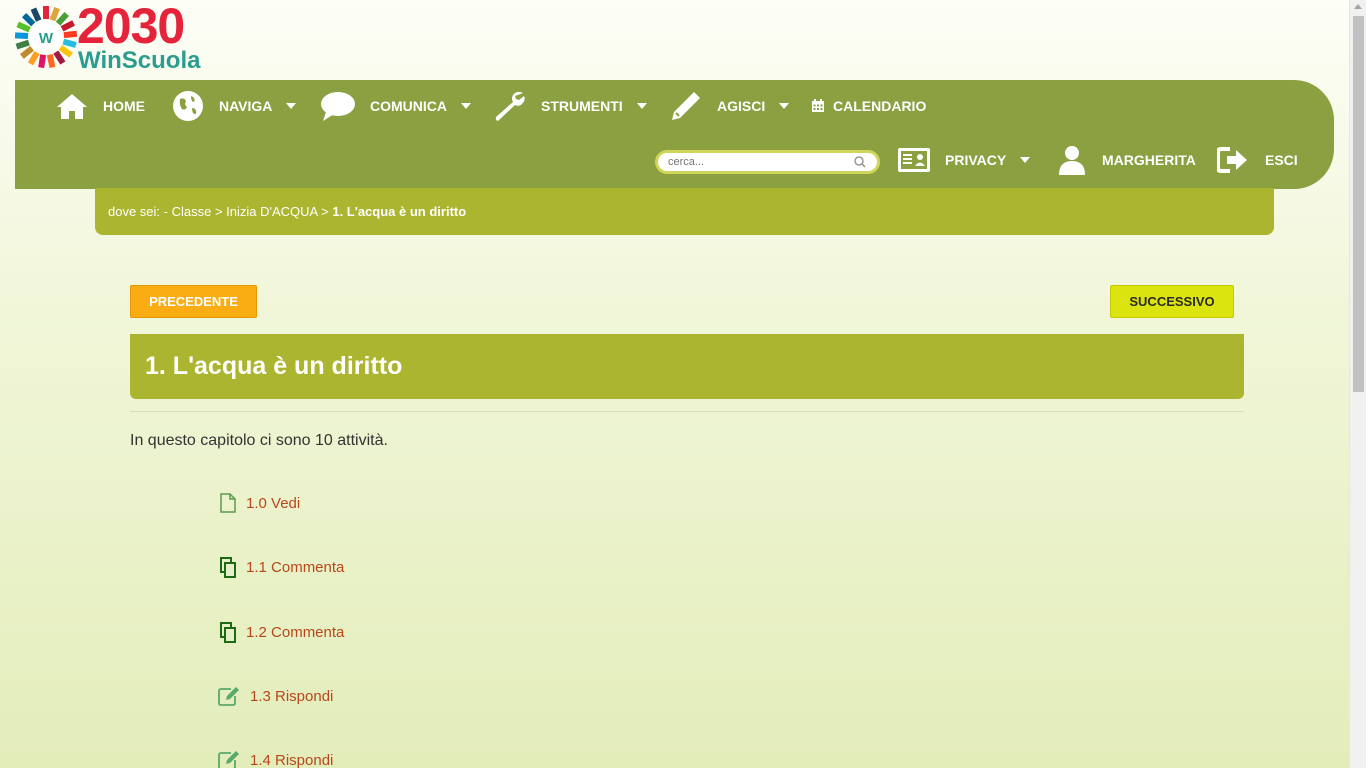 Image resolution: width=1366 pixels, height=768 pixels. What do you see at coordinates (292, 696) in the screenshot?
I see `activity-label: 1.3 Rispondi` at bounding box center [292, 696].